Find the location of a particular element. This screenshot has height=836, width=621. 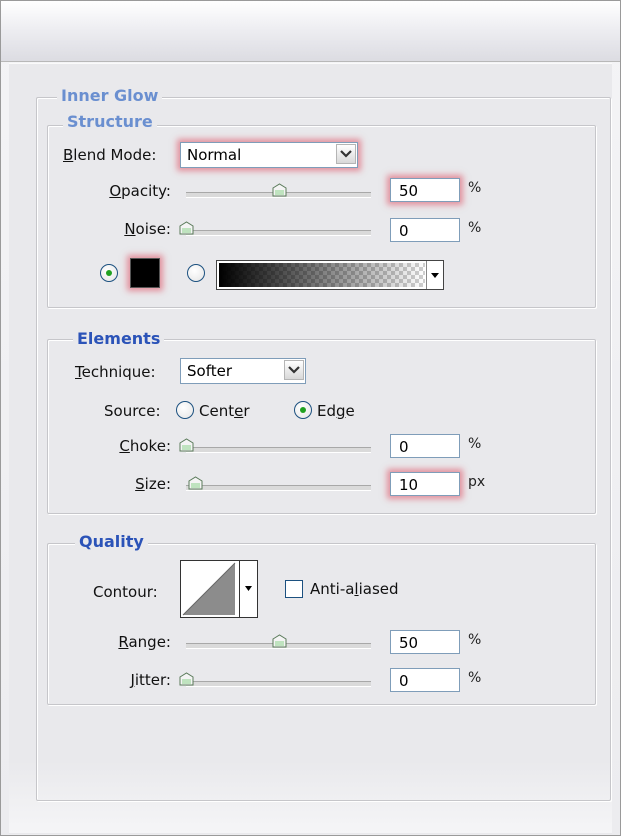

quality-legend: Quality is located at coordinates (111, 542).